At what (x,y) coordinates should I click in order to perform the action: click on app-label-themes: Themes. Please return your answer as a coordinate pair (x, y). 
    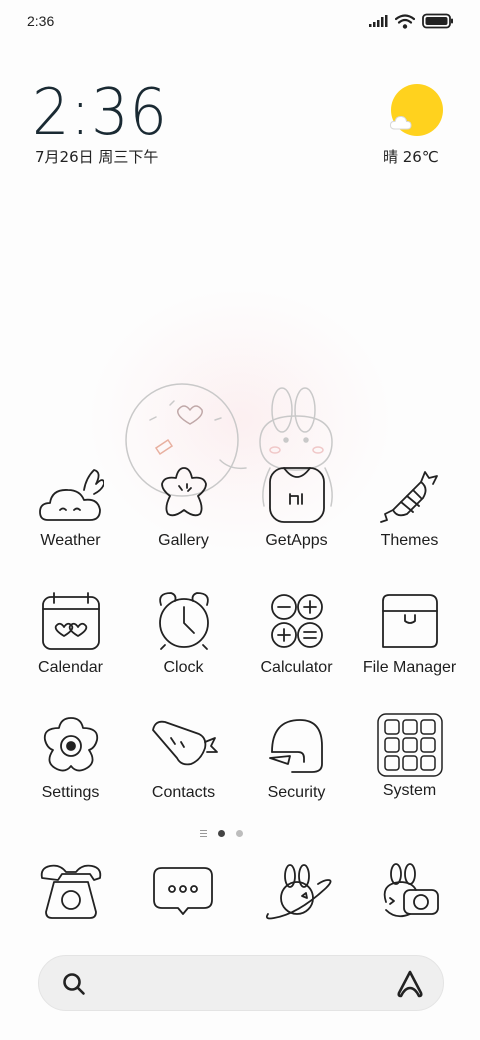
    Looking at the image, I should click on (409, 540).